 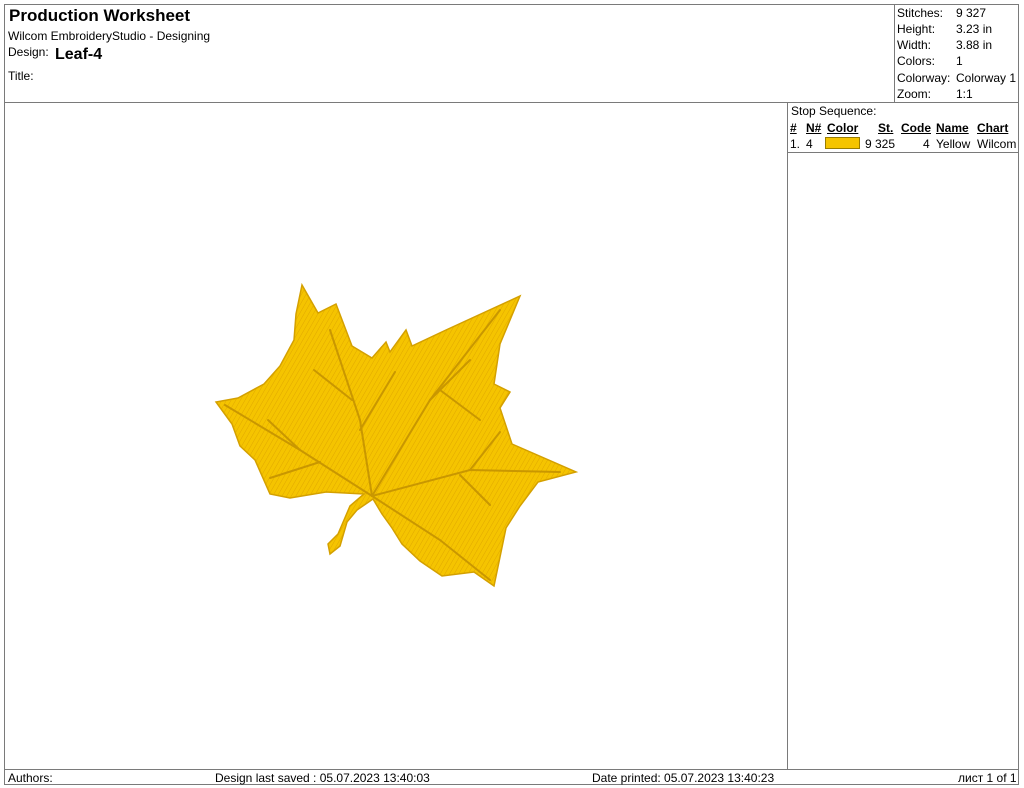 What do you see at coordinates (787, 435) in the screenshot?
I see `stop-panel-divider` at bounding box center [787, 435].